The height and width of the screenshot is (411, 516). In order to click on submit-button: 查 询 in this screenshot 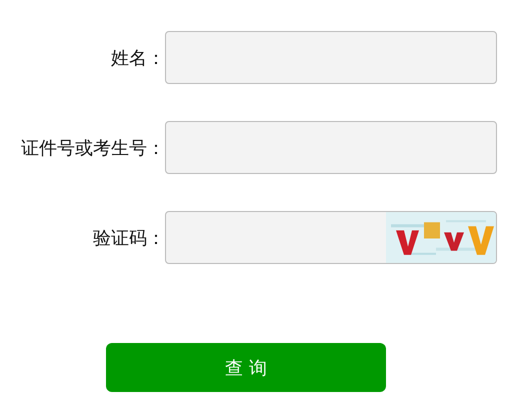, I will do `click(246, 367)`.